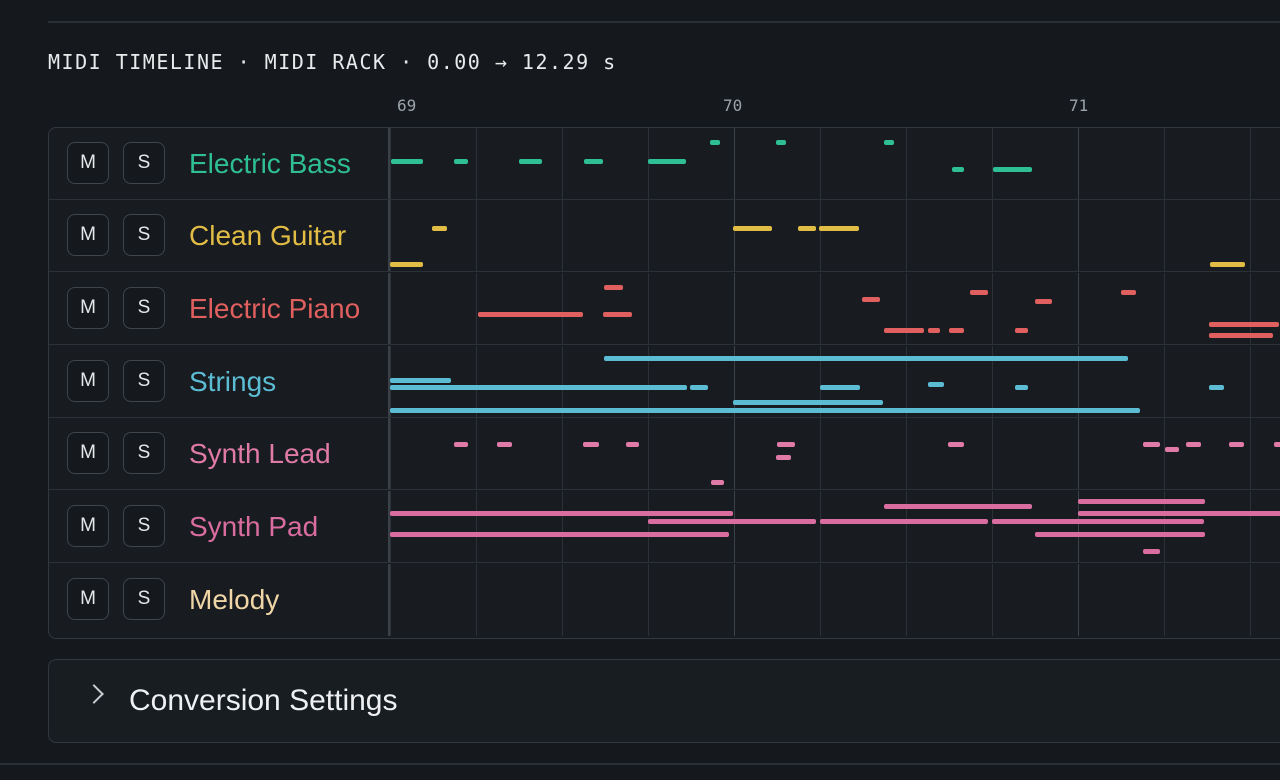 The width and height of the screenshot is (1280, 780). I want to click on track-row-clean-guitar: M S Clean Guitar, so click(664, 236).